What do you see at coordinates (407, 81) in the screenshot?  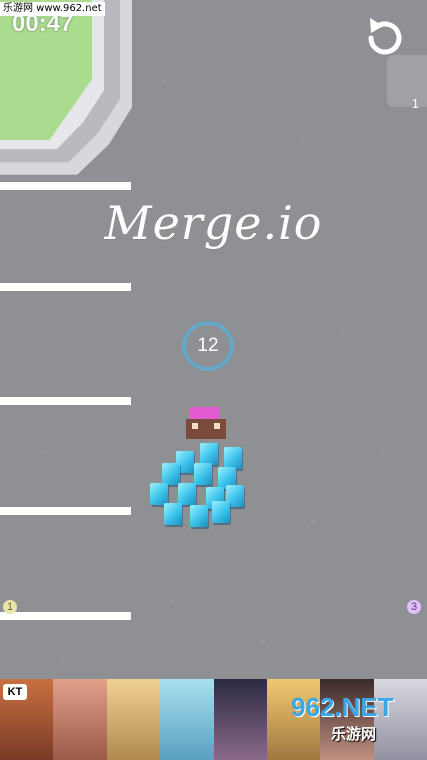 I see `building-block` at bounding box center [407, 81].